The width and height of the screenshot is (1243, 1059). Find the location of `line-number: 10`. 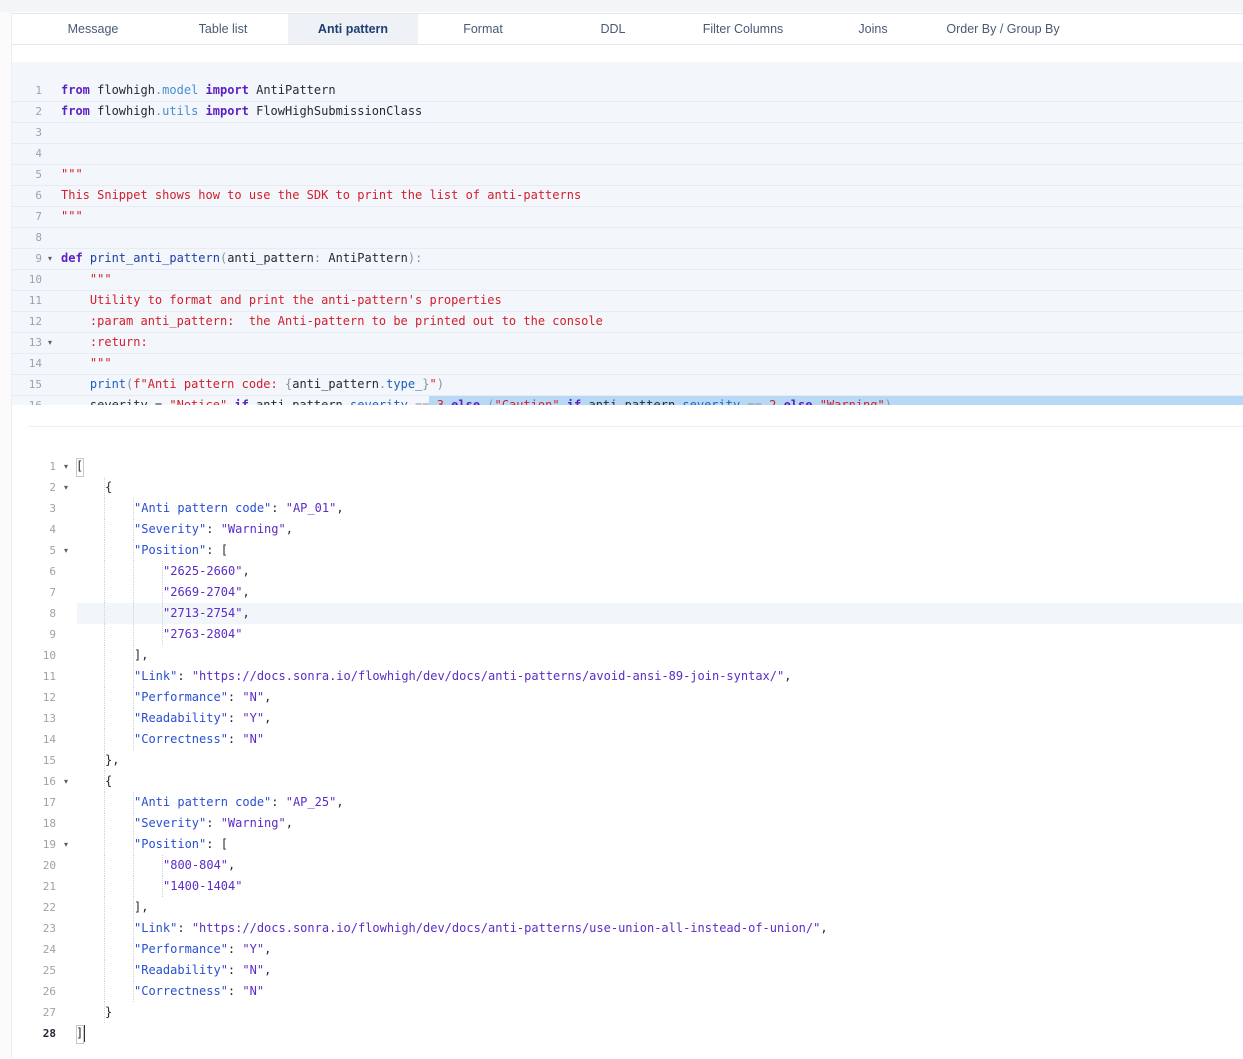

line-number: 10 is located at coordinates (49, 655).